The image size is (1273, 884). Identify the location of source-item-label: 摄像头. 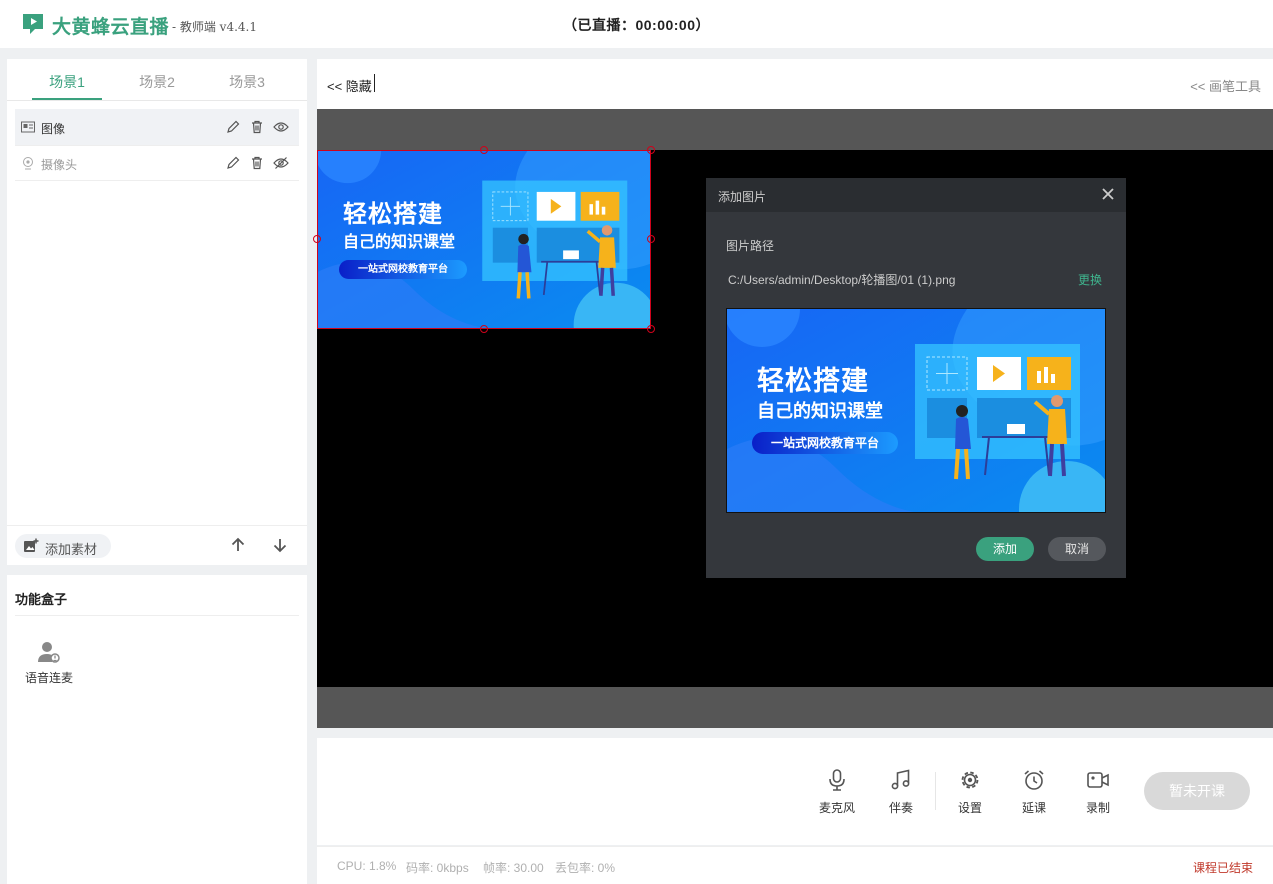
(59, 165).